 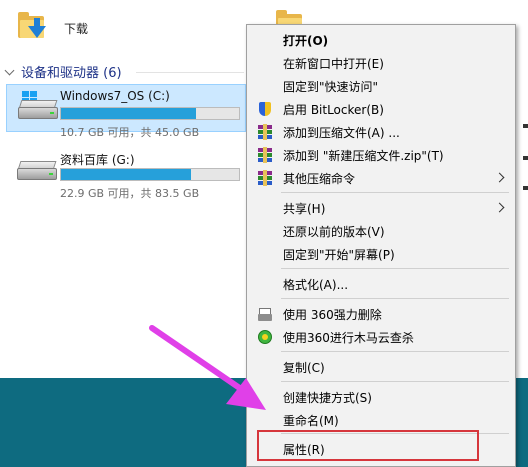 What do you see at coordinates (198, 359) in the screenshot?
I see `arrow-shaft` at bounding box center [198, 359].